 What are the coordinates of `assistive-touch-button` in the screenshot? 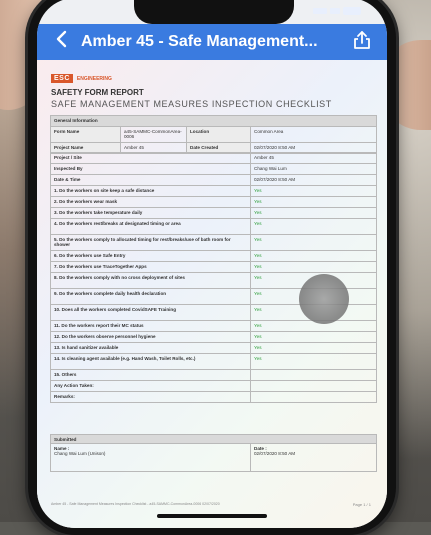 It's located at (324, 299).